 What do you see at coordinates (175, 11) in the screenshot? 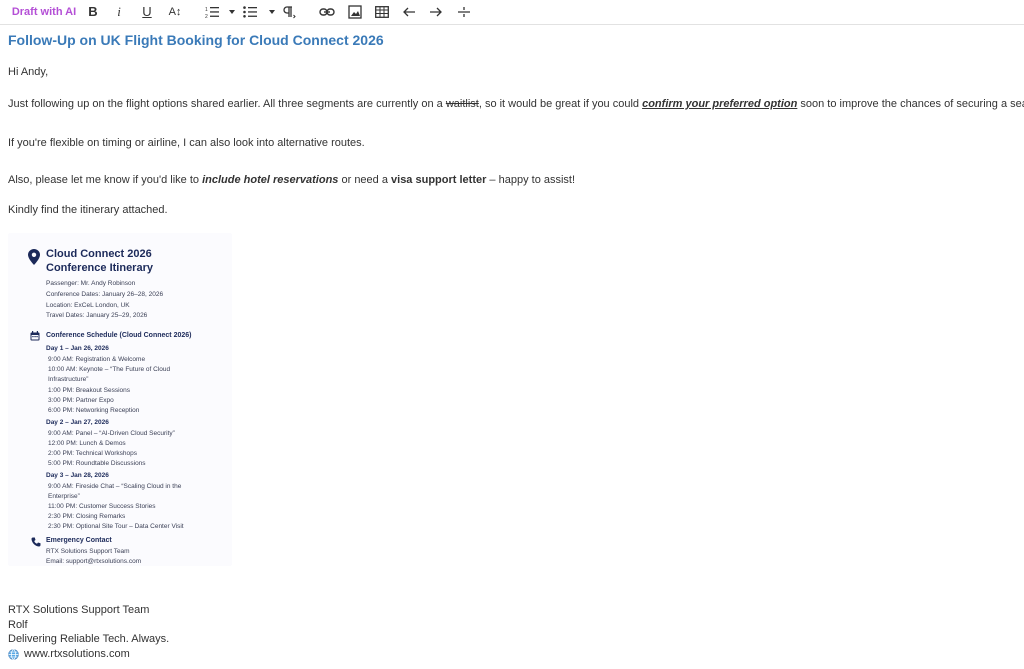
I see `text-size-button: A↕` at bounding box center [175, 11].